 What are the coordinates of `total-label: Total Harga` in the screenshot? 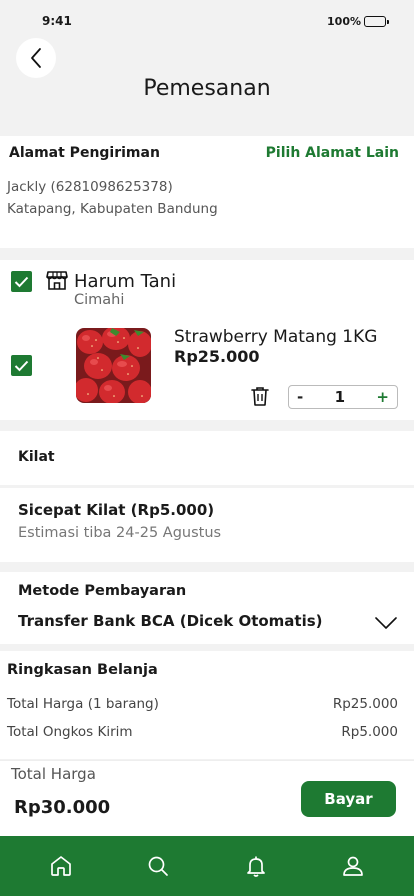 It's located at (53, 774).